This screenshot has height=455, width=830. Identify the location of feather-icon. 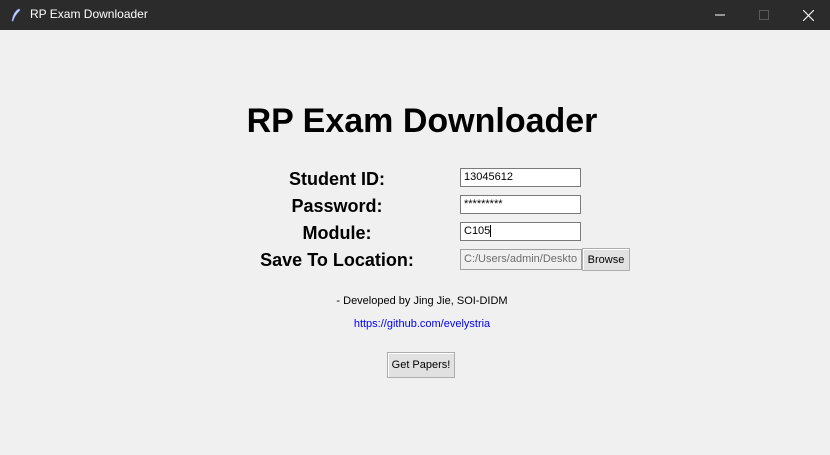
(16, 15).